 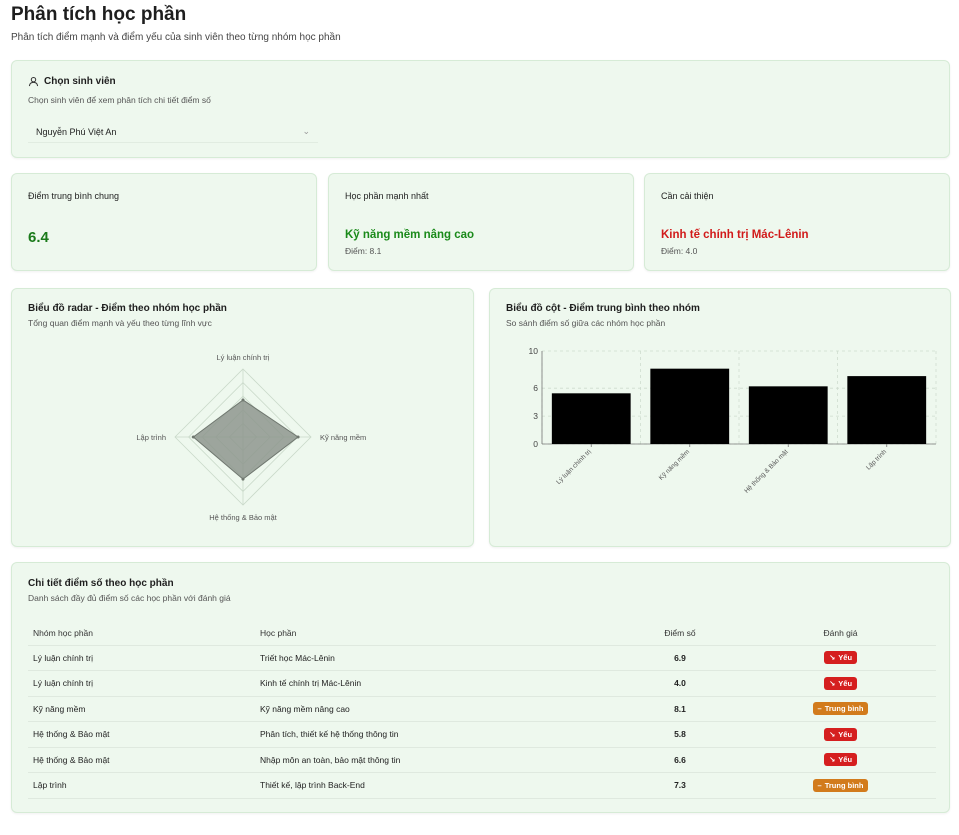 I want to click on average-score-value: 6.4, so click(x=38, y=237).